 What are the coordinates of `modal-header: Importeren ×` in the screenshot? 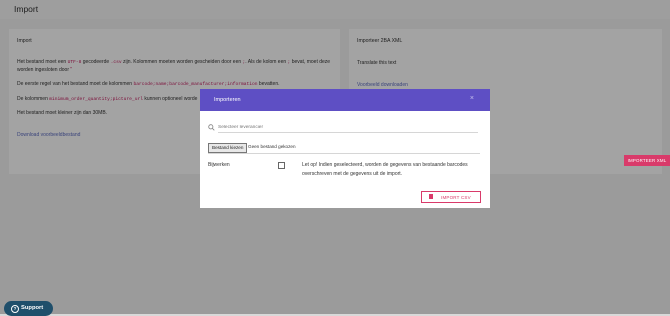 It's located at (345, 100).